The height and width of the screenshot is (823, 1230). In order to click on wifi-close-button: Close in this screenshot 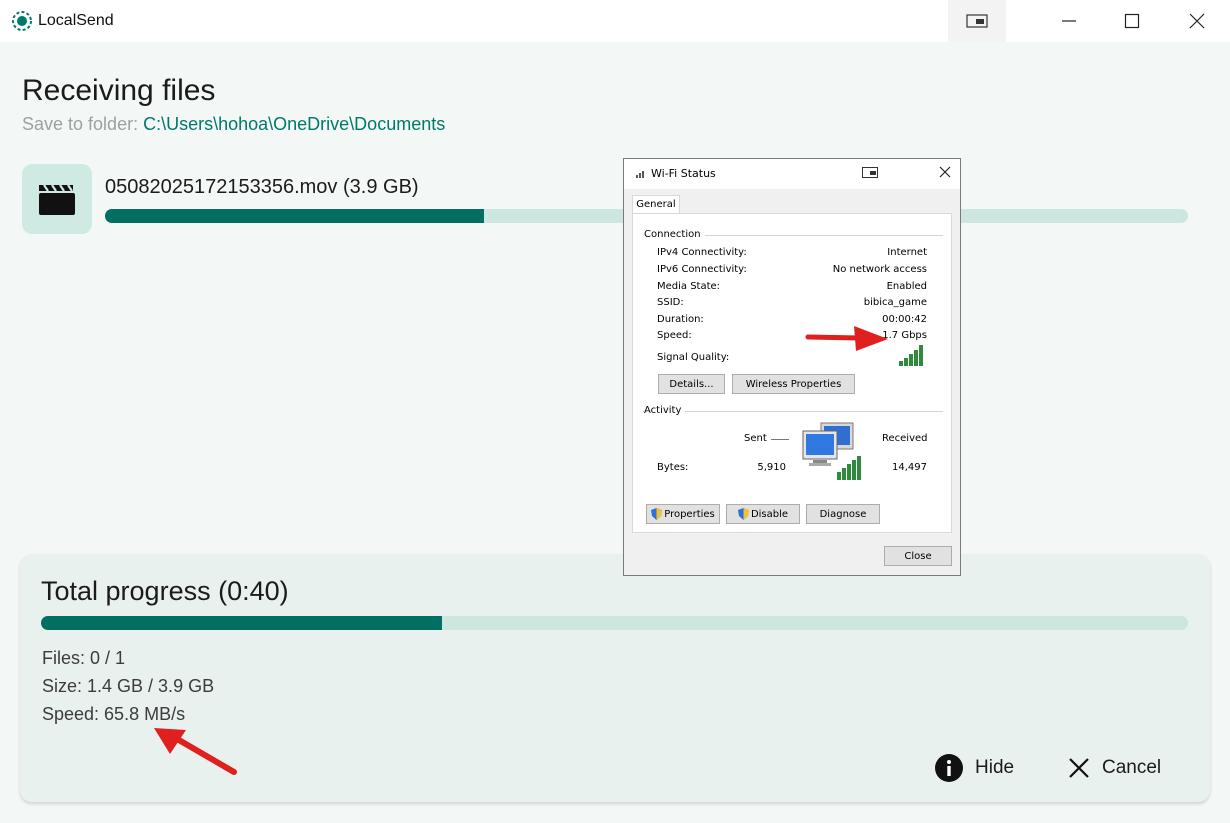, I will do `click(918, 556)`.